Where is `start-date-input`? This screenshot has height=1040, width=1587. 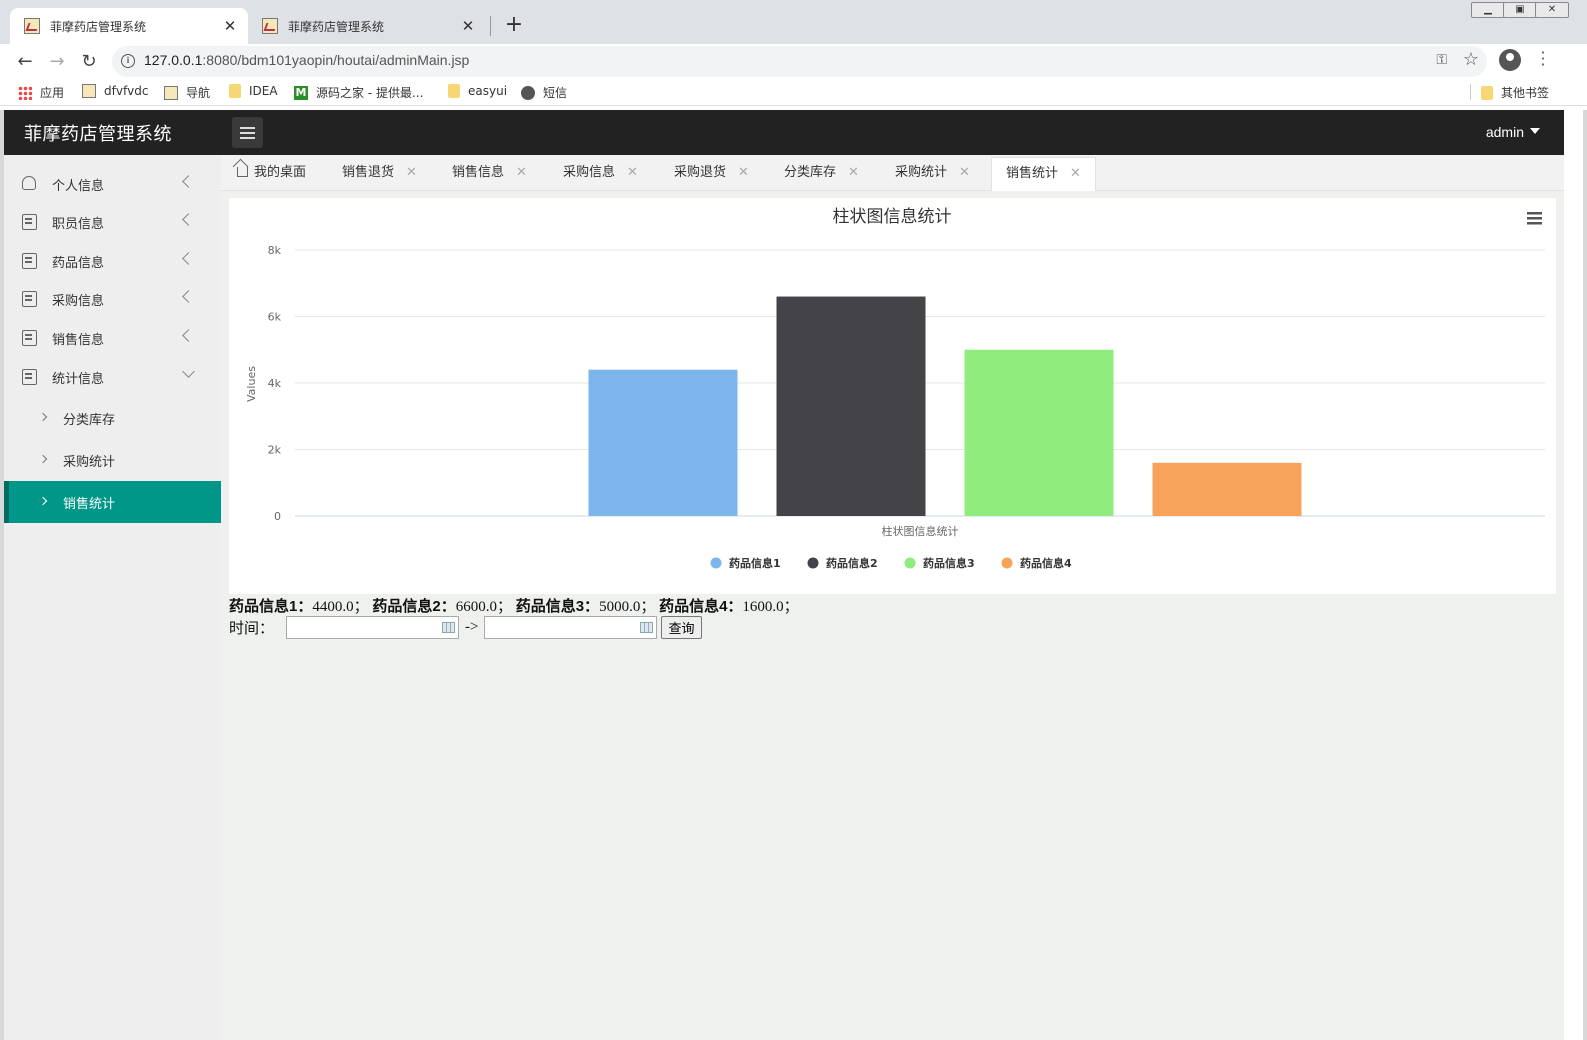 start-date-input is located at coordinates (373, 627).